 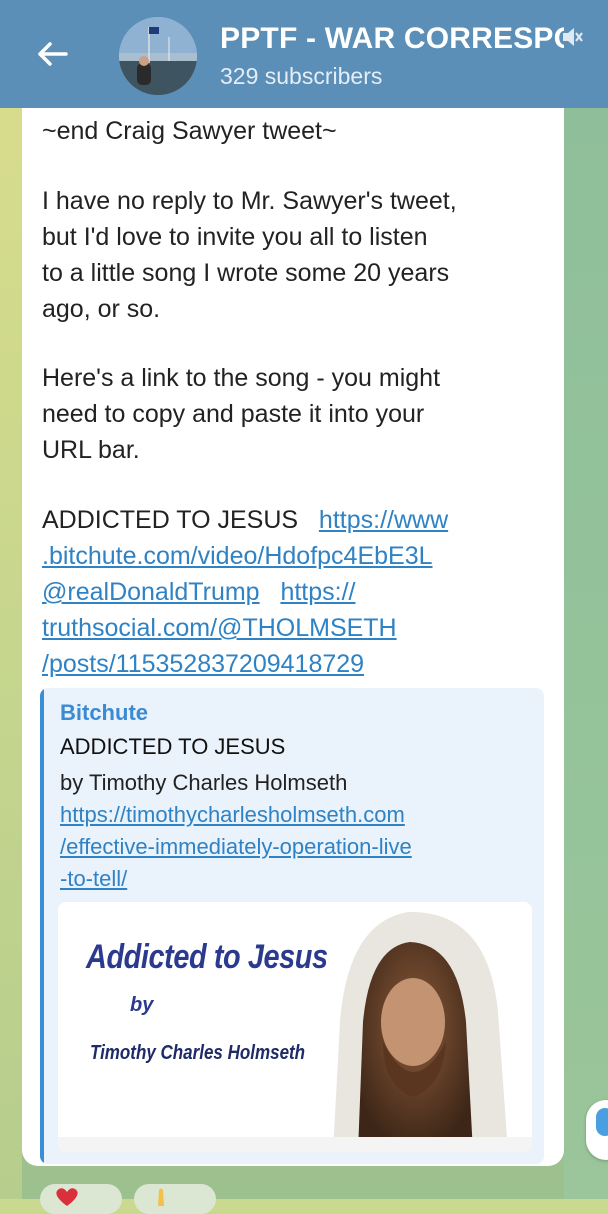 I want to click on channel-avatar, so click(x=158, y=56).